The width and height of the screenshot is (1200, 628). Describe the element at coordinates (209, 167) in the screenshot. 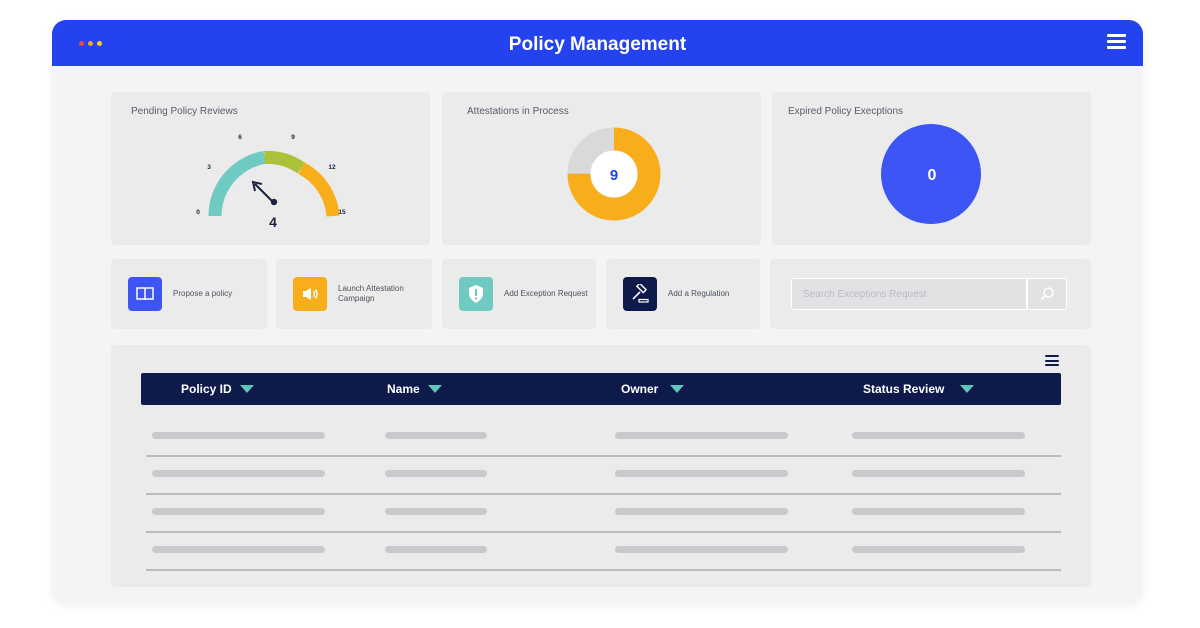

I see `gauge-label-3: 3` at that location.